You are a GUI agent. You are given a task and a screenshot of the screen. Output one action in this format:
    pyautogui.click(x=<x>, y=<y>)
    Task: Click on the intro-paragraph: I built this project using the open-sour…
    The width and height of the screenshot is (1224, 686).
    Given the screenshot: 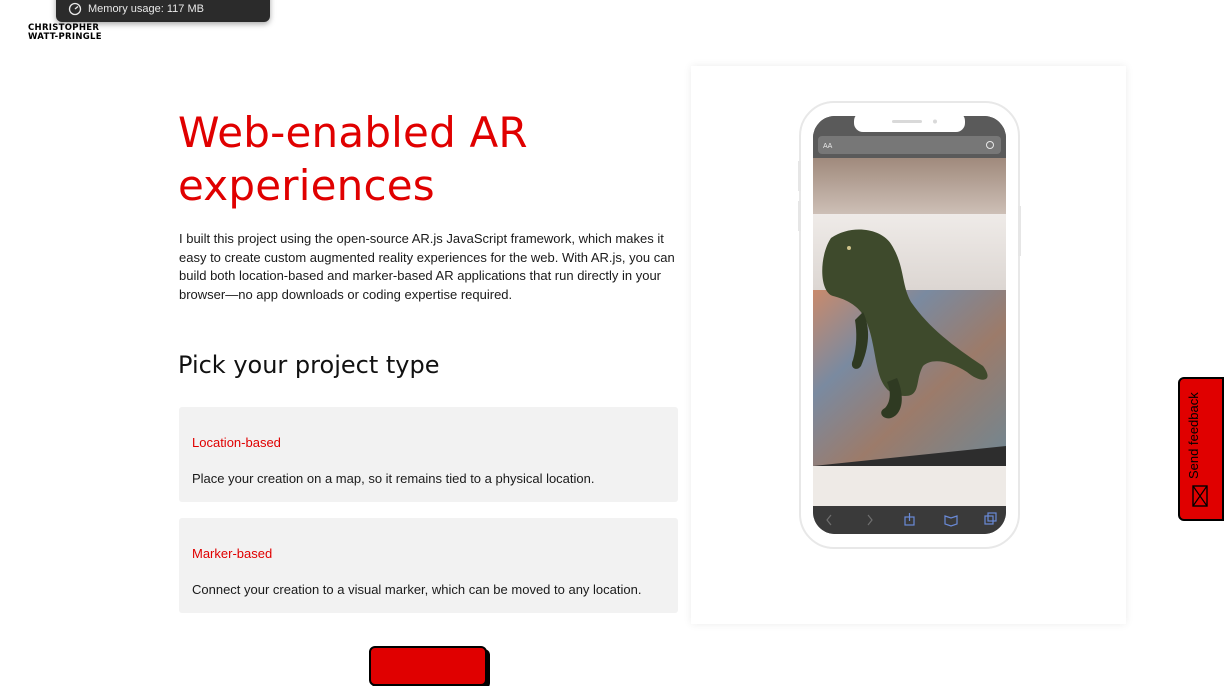 What is the action you would take?
    pyautogui.click(x=427, y=267)
    